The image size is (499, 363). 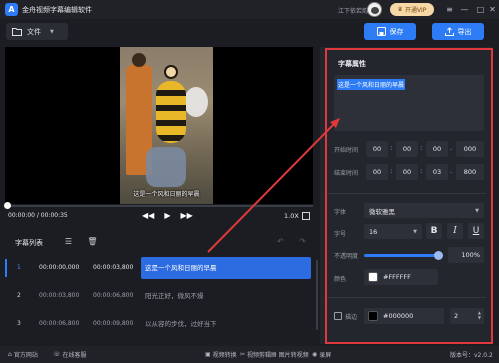 I want to click on underline-button: U, so click(x=476, y=231).